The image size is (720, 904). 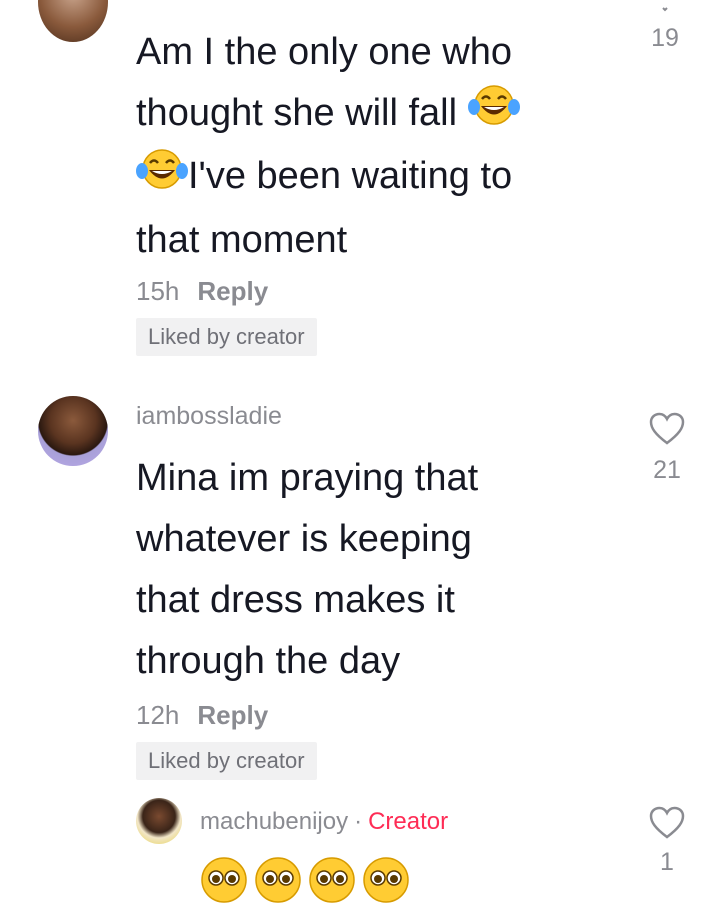 I want to click on like-count: 1, so click(x=667, y=862).